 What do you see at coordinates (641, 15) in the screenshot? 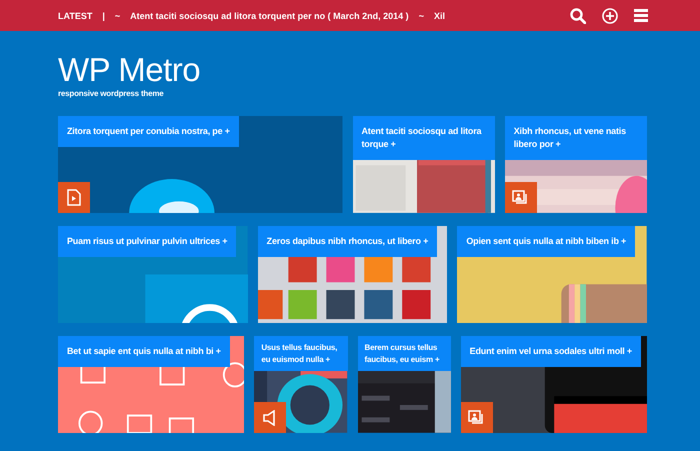
I see `menu-icon` at bounding box center [641, 15].